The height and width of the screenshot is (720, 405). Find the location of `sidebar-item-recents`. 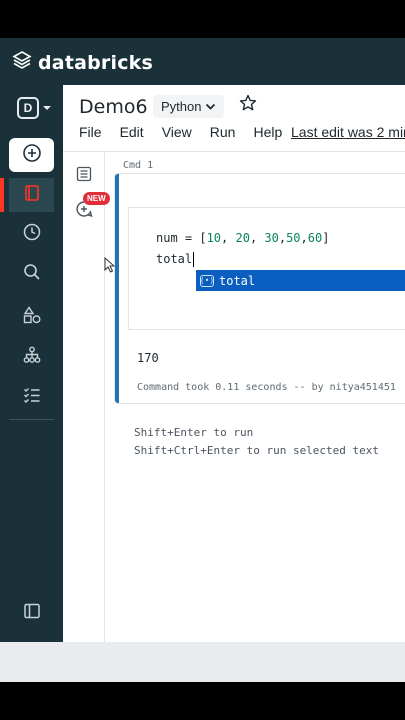

sidebar-item-recents is located at coordinates (31, 234).